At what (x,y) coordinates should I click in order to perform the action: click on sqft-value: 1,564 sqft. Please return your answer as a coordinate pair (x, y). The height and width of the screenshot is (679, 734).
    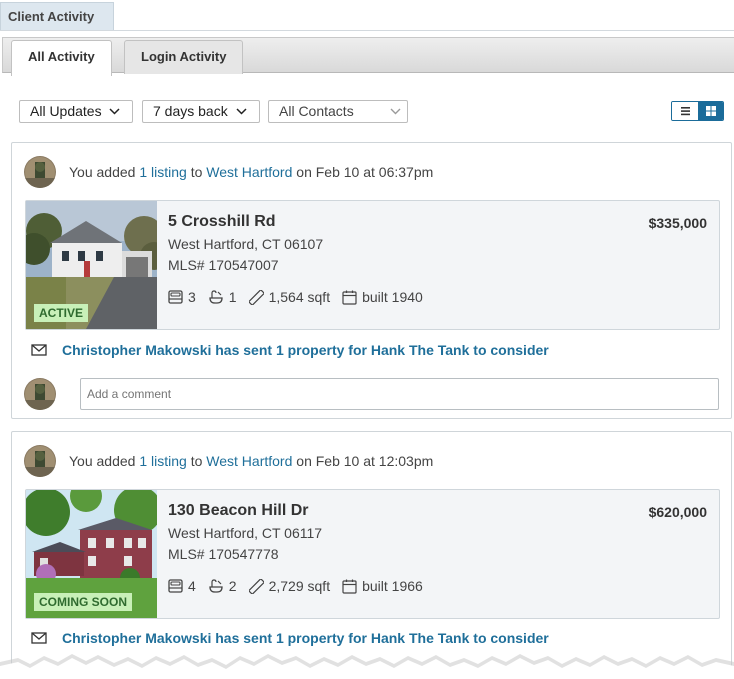
    Looking at the image, I should click on (299, 297).